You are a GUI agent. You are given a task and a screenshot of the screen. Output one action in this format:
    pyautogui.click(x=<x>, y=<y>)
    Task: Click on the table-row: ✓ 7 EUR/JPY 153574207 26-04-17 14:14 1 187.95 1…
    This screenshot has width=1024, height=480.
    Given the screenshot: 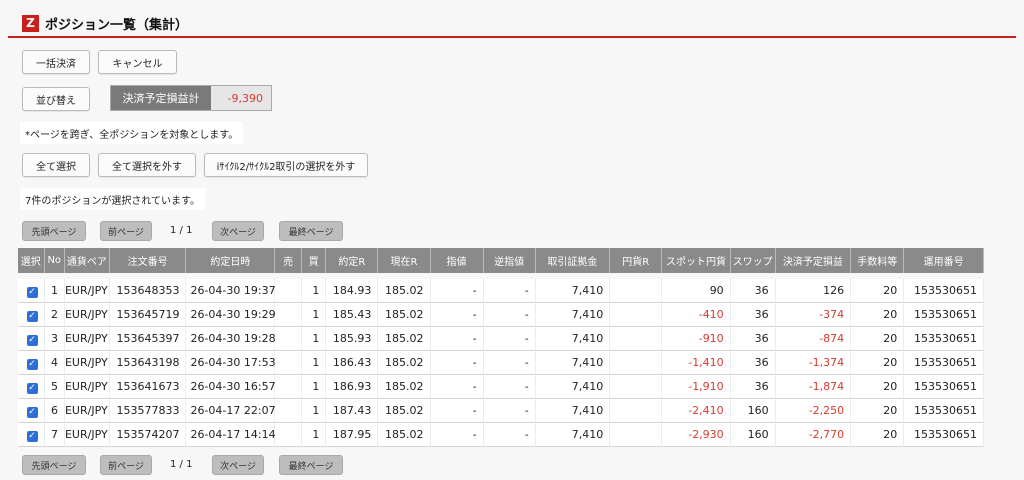 What is the action you would take?
    pyautogui.click(x=501, y=435)
    